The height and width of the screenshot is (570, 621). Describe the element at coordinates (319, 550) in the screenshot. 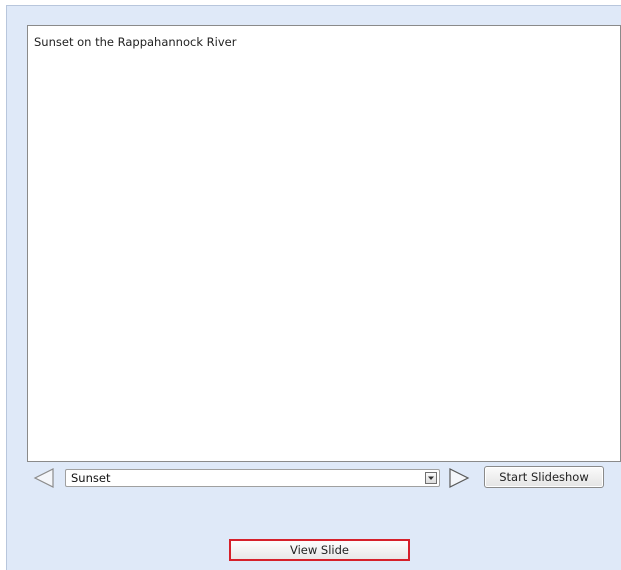

I see `view-slide-button: View Slide` at that location.